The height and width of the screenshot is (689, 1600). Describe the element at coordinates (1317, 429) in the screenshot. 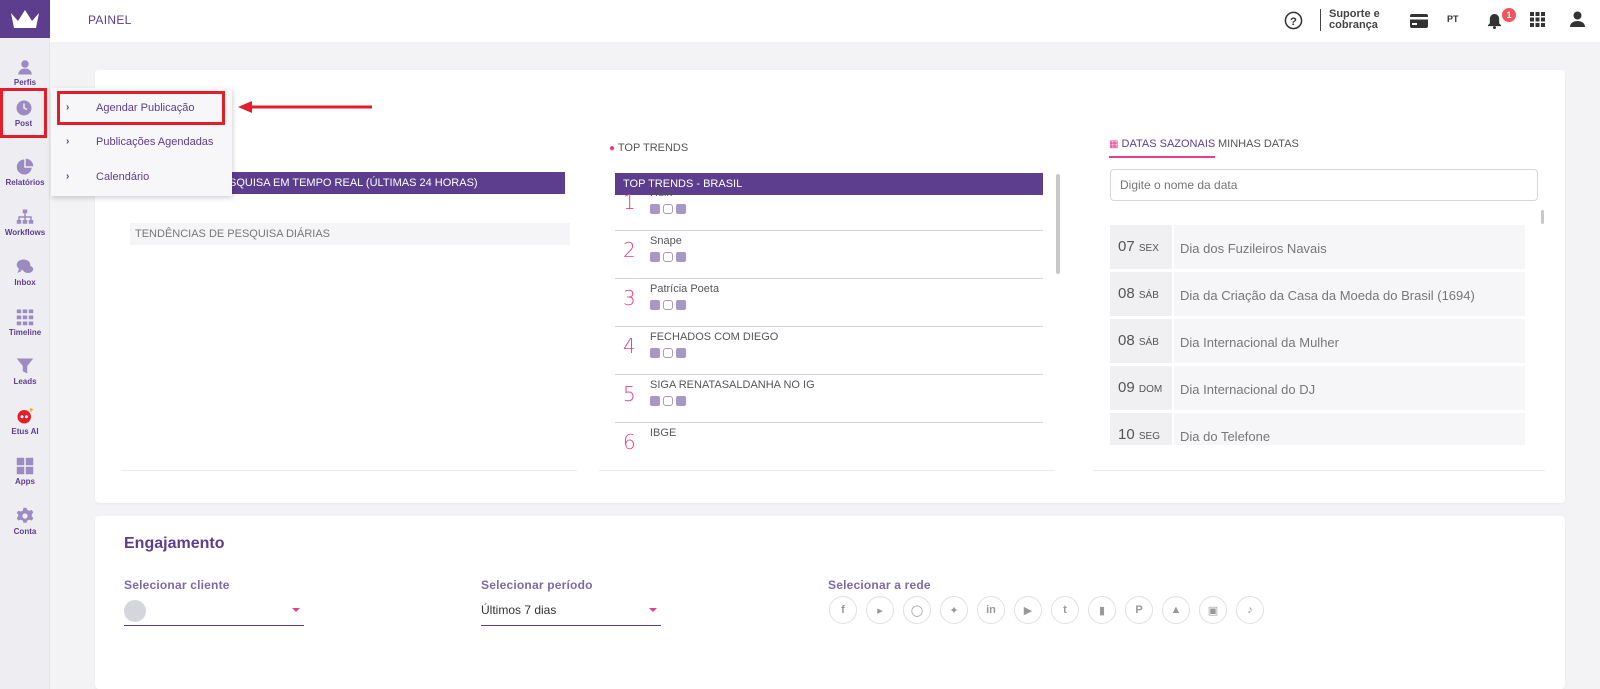

I see `list-item: 10 SEG Dia do Telefone` at that location.